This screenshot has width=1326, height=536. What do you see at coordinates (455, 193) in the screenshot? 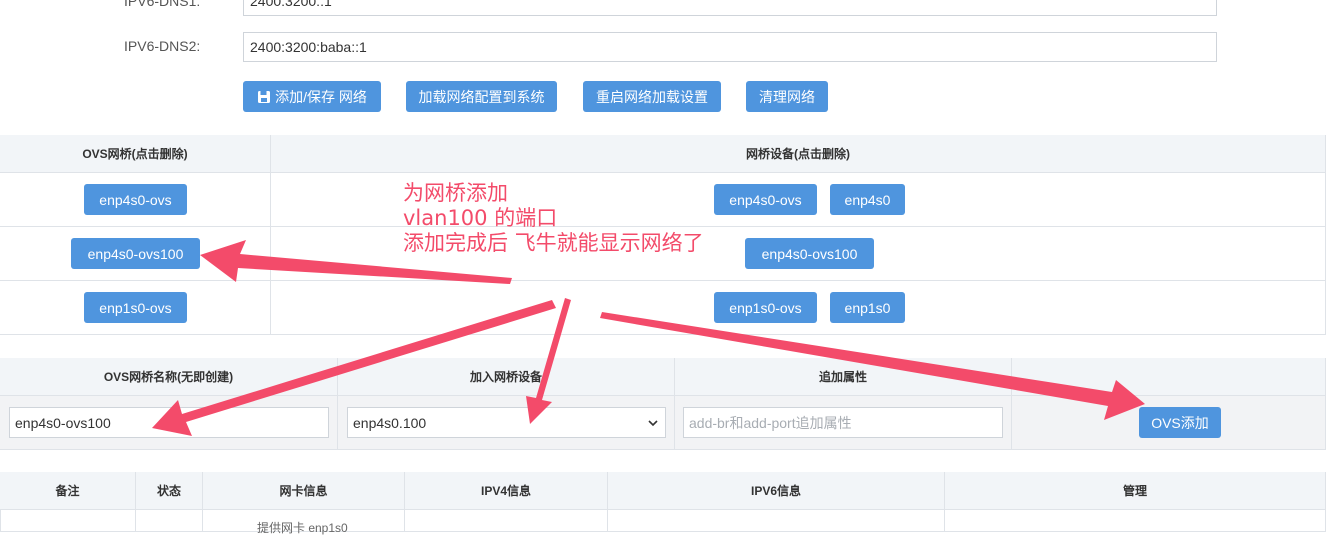
I see `annotation-line-1: 为网桥添加` at bounding box center [455, 193].